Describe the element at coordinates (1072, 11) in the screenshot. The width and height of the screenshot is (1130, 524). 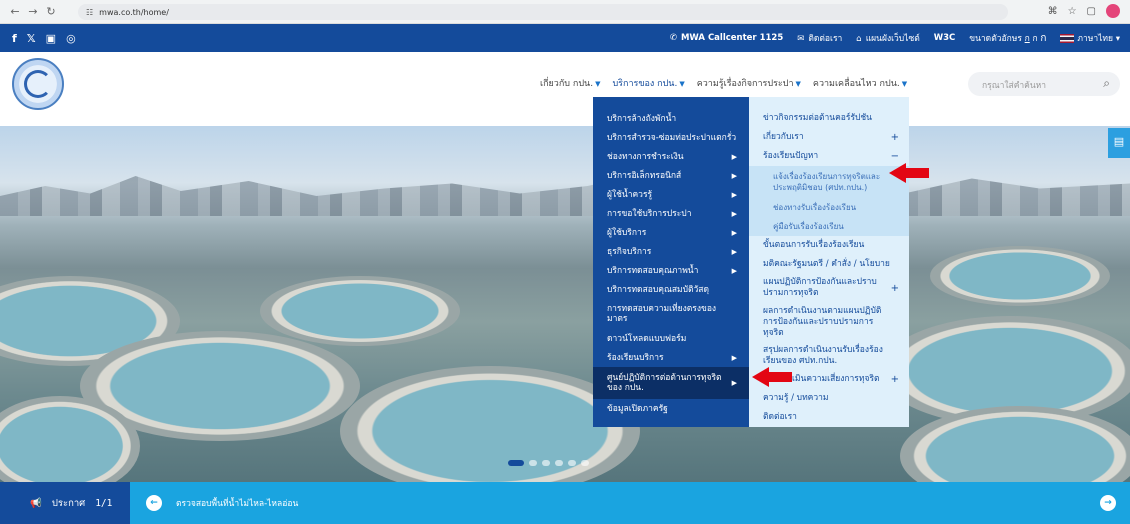
I see `bookmark-star-icon: ☆` at that location.